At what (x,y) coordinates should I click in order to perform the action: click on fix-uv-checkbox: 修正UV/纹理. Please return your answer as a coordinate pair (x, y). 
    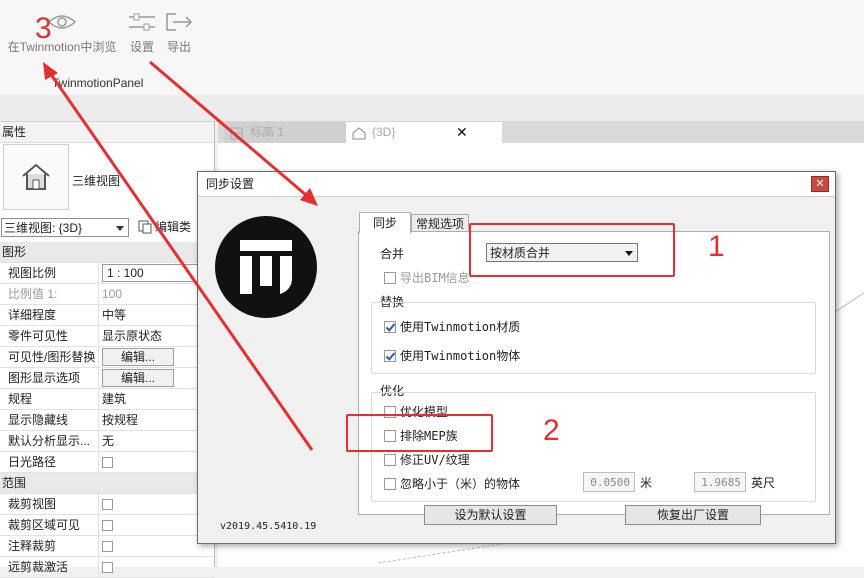
    Looking at the image, I should click on (427, 459).